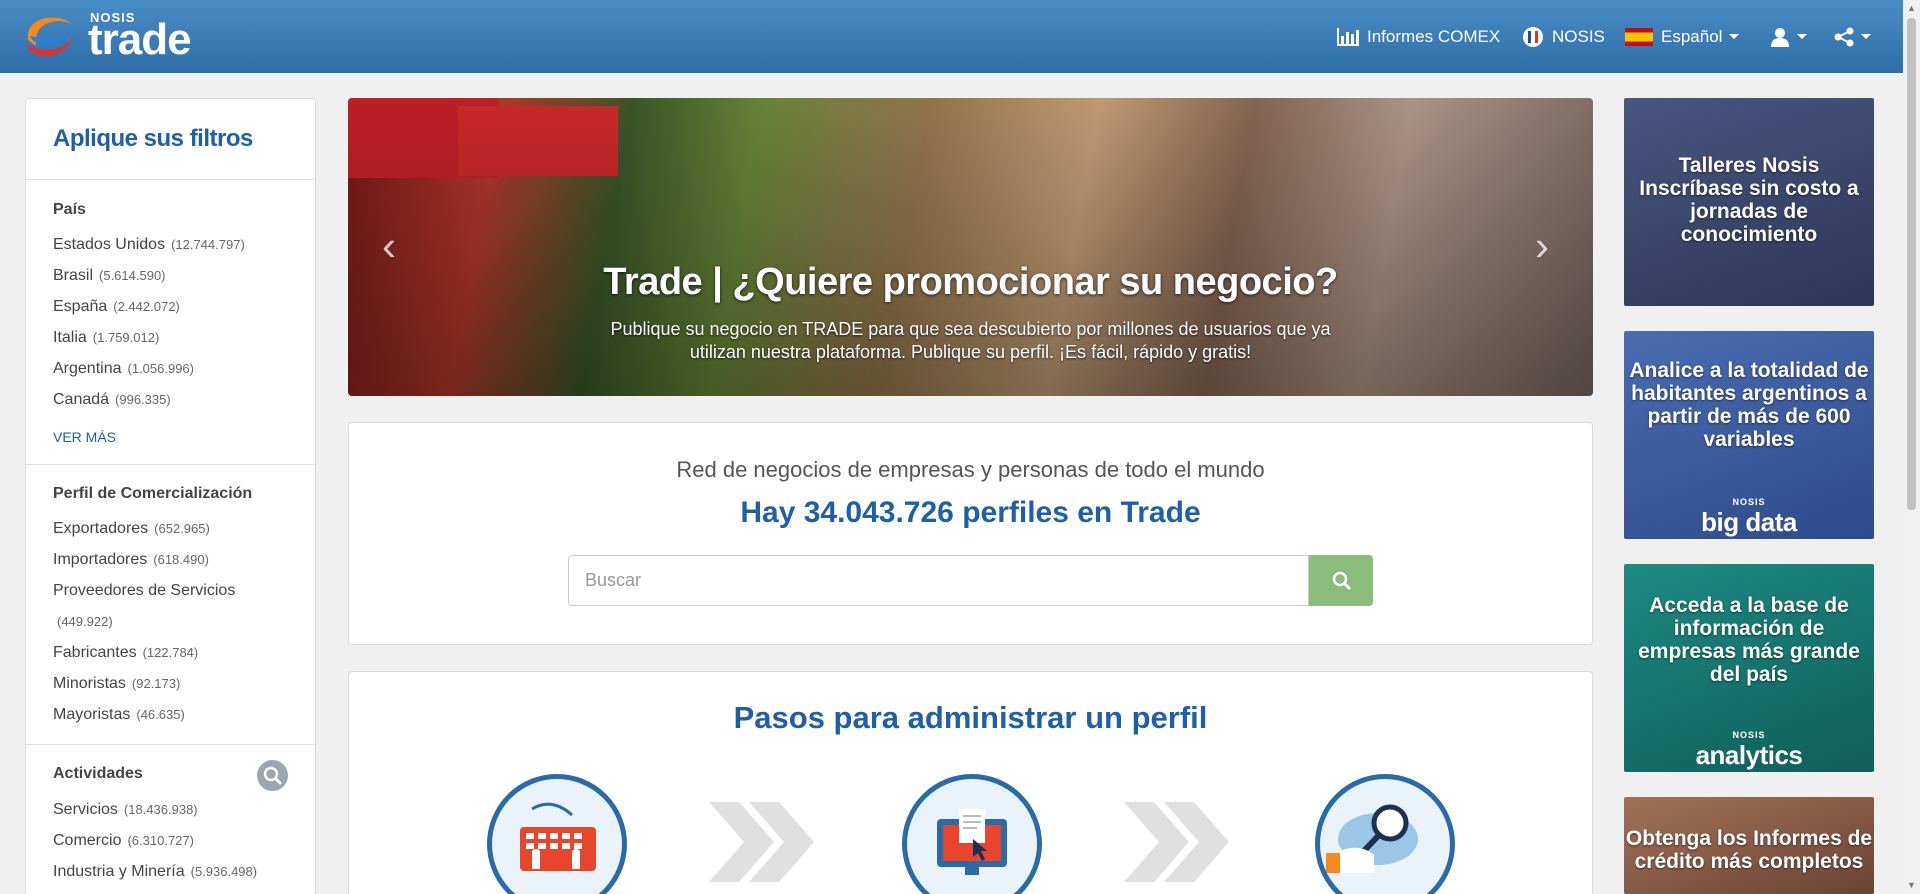  Describe the element at coordinates (144, 714) in the screenshot. I see `filter-item: Mayoristas (46.635)` at that location.